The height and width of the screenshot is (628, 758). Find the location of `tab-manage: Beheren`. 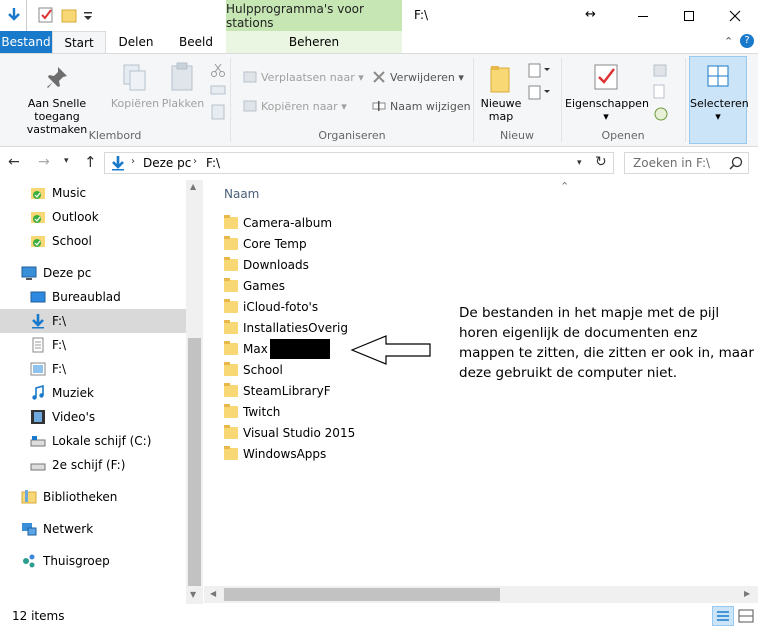

tab-manage: Beheren is located at coordinates (314, 42).